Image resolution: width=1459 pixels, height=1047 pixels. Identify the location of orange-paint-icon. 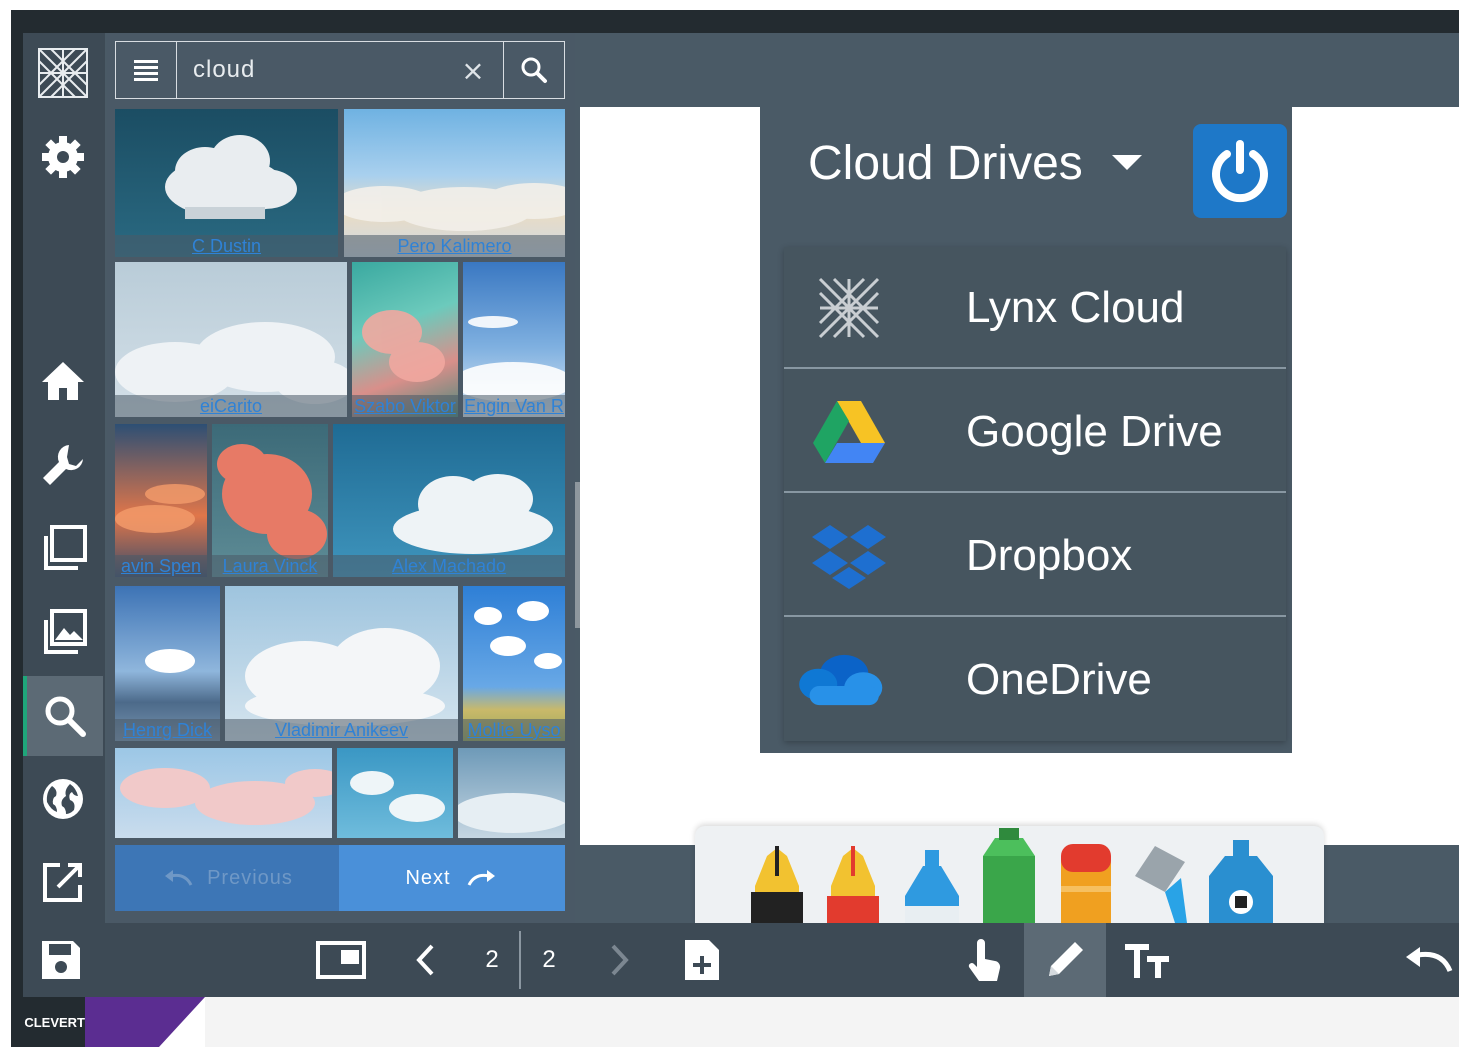
(1086, 883).